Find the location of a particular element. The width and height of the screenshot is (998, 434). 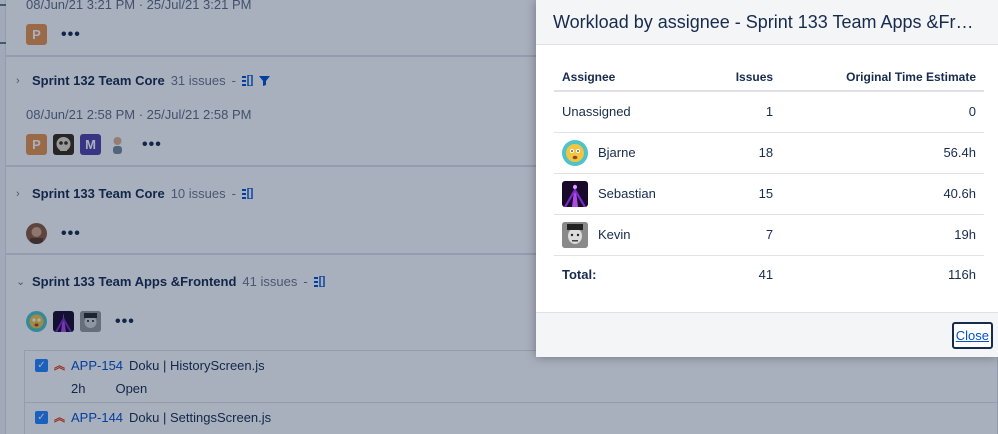

column-header-issues: Issues is located at coordinates (744, 77).